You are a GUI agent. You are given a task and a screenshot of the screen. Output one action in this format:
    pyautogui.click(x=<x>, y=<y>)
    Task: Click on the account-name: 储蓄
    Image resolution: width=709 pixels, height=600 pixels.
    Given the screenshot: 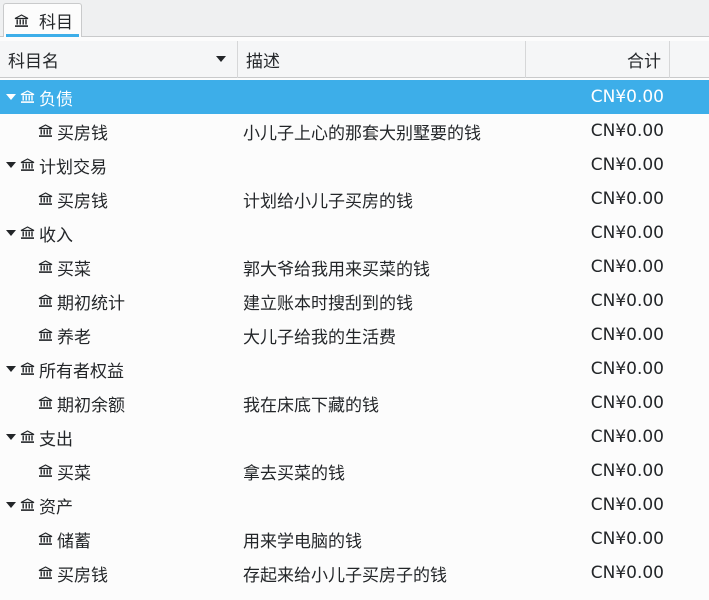 What is the action you would take?
    pyautogui.click(x=74, y=541)
    